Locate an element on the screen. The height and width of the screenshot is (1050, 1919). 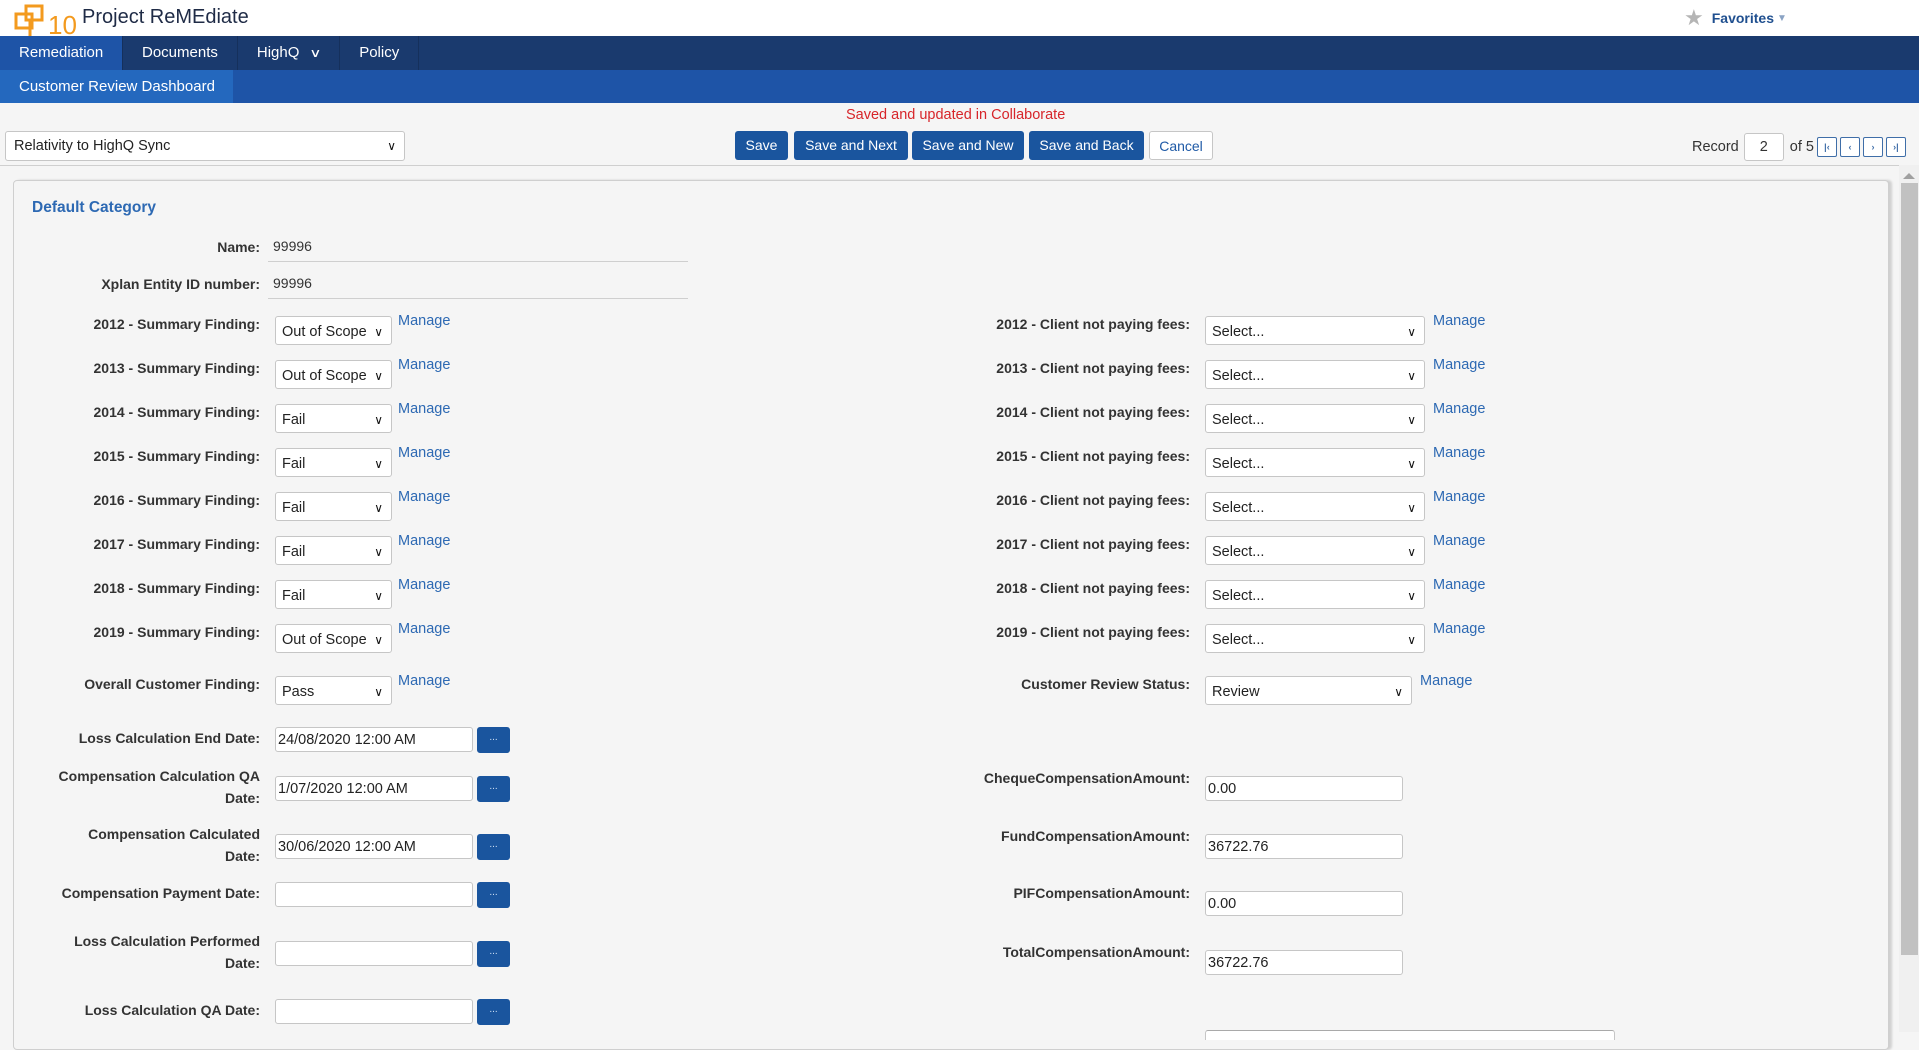
save-and-next-button: Save and Next is located at coordinates (851, 145).